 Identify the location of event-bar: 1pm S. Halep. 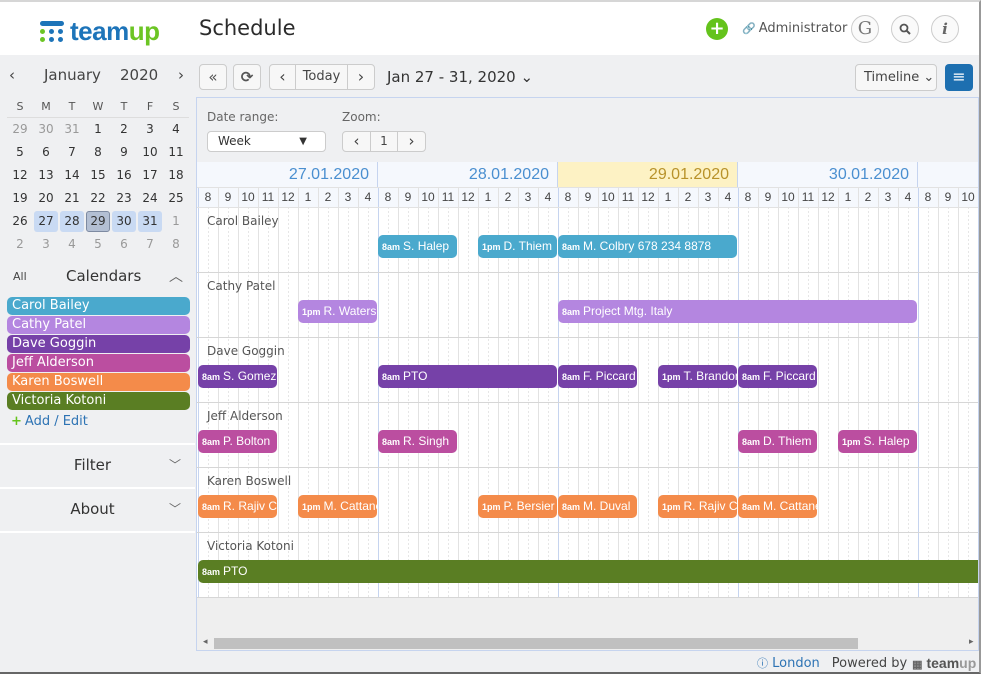
(877, 441).